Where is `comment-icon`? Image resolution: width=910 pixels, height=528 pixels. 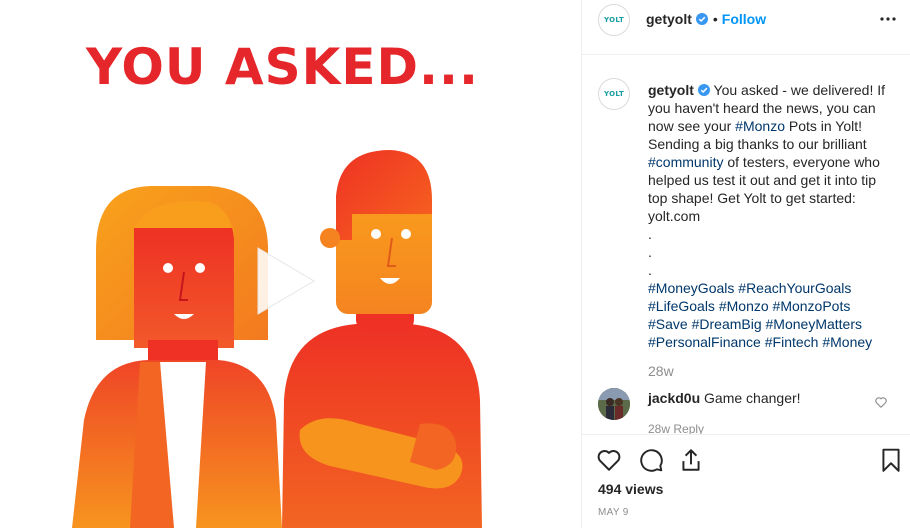 comment-icon is located at coordinates (651, 460).